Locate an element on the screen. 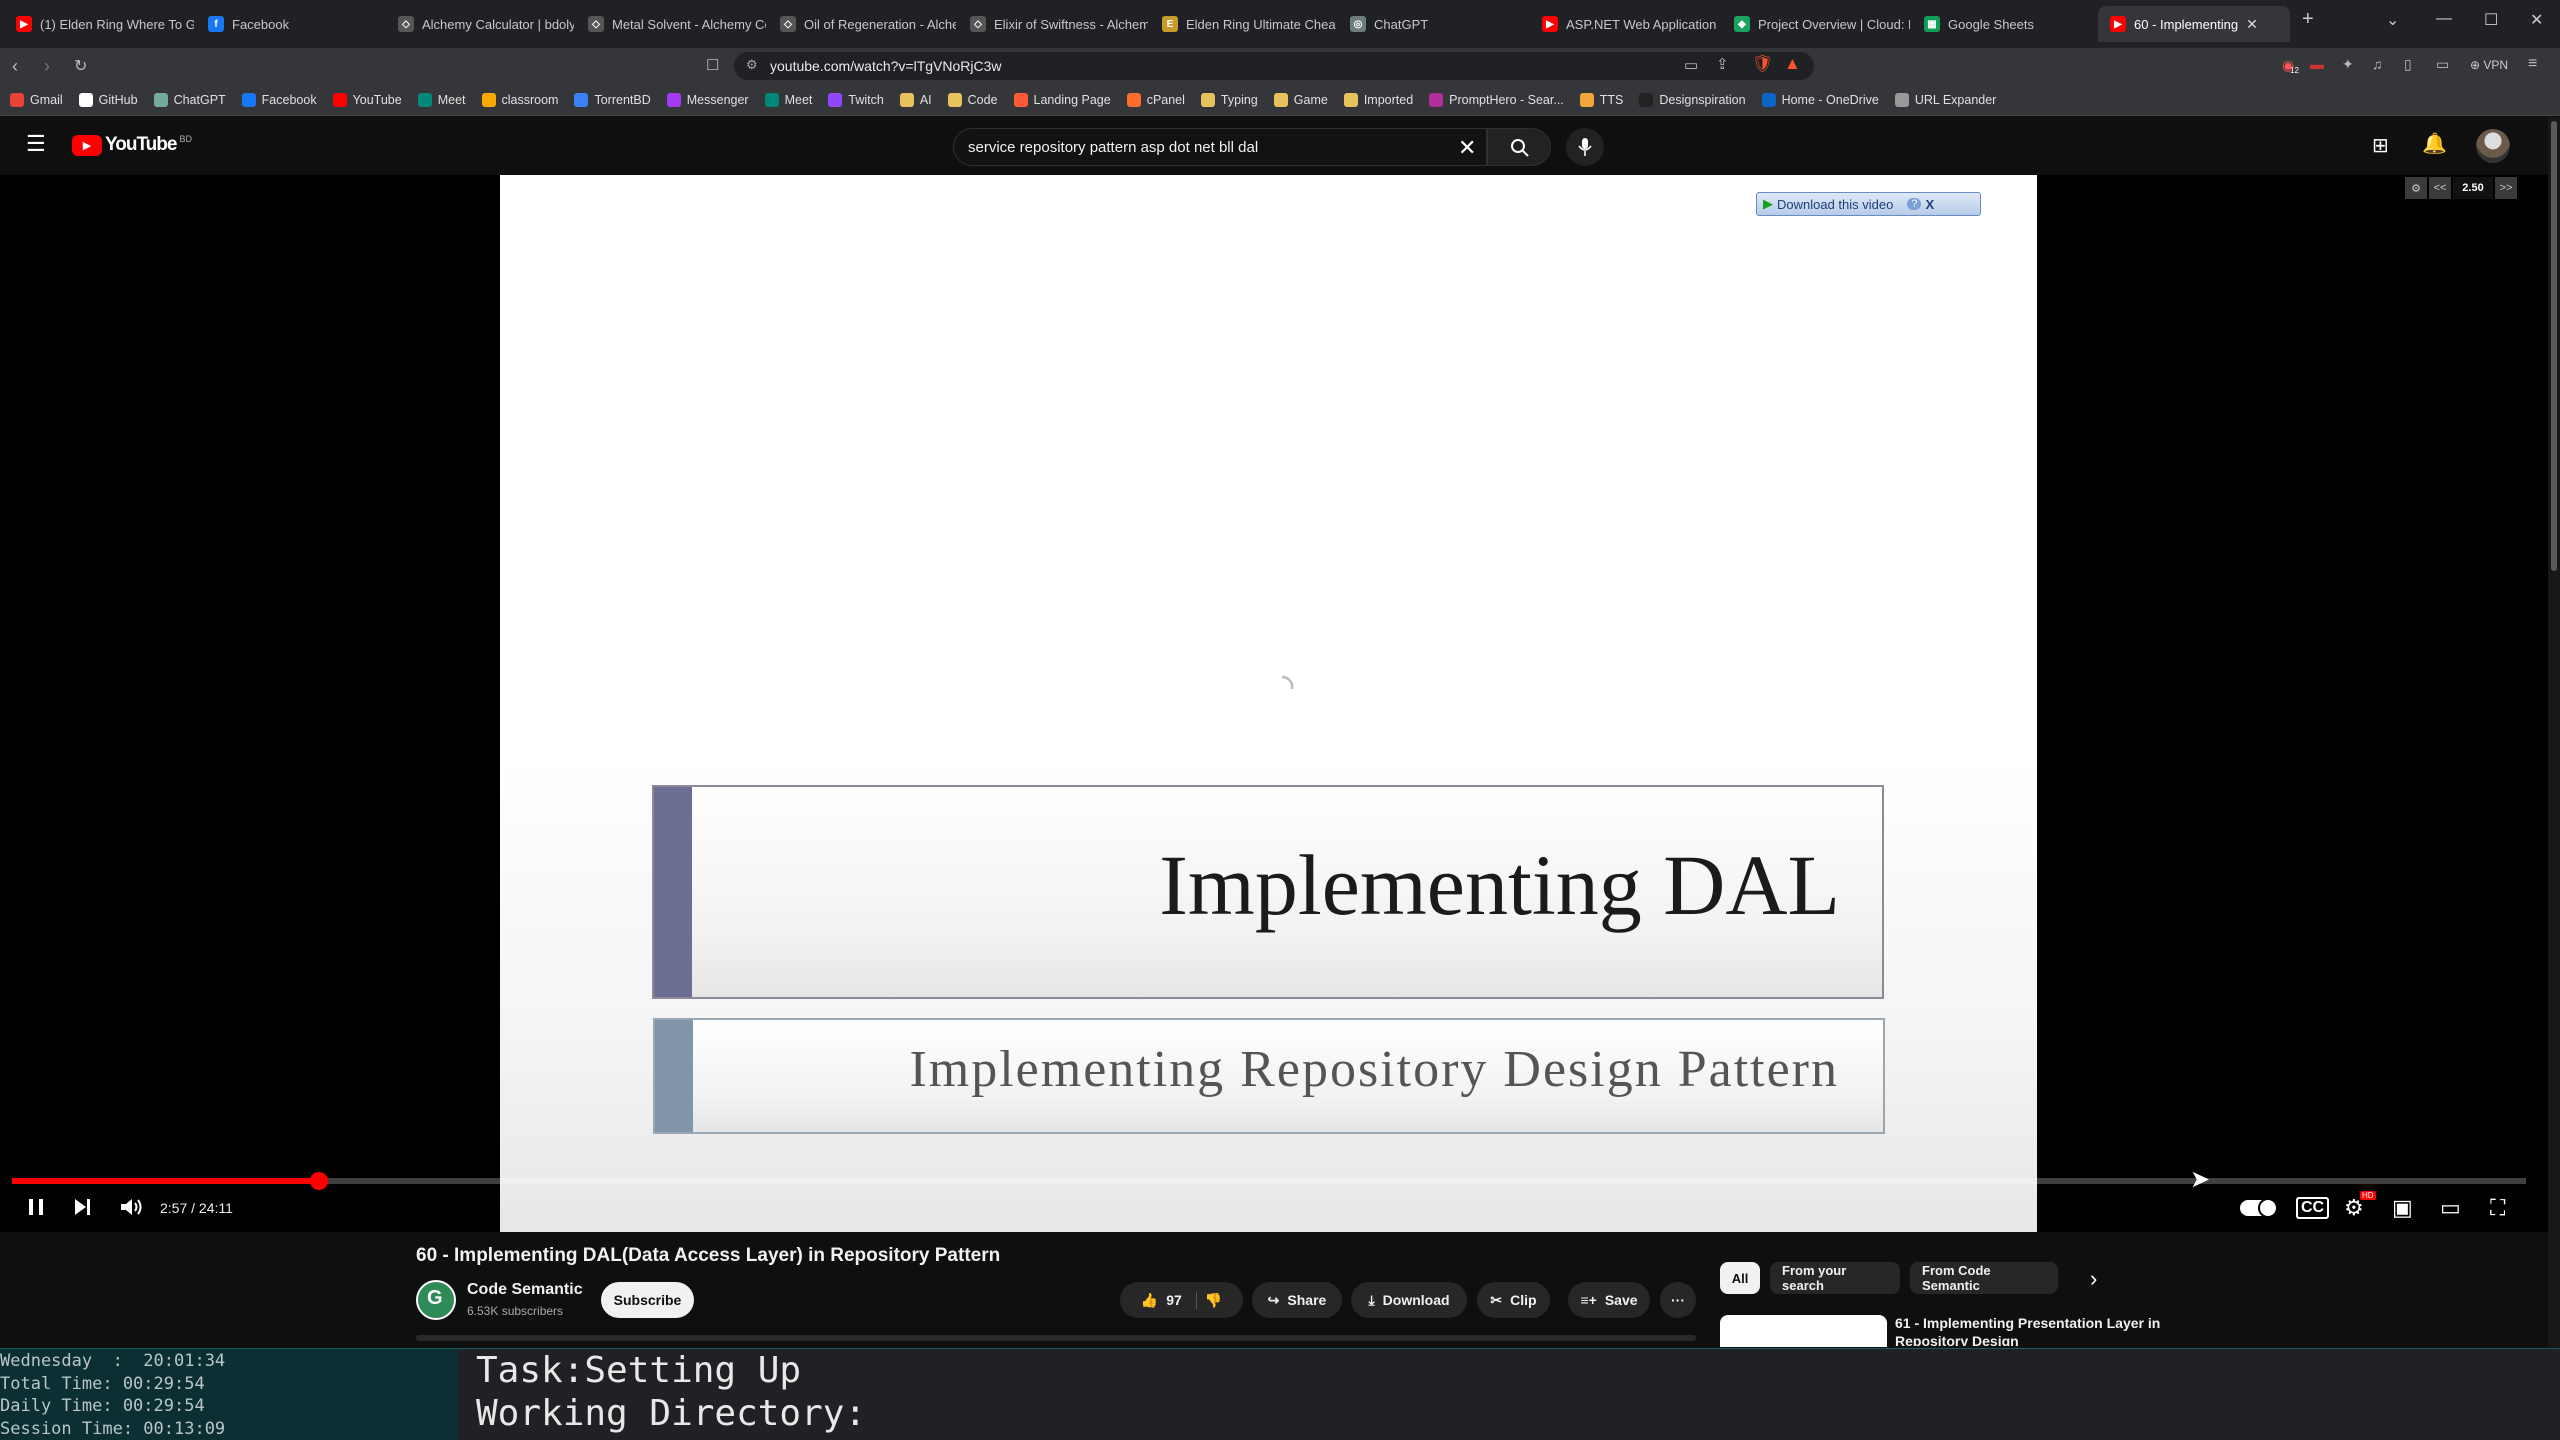 Image resolution: width=2560 pixels, height=1440 pixels. pause-icon is located at coordinates (36, 1207).